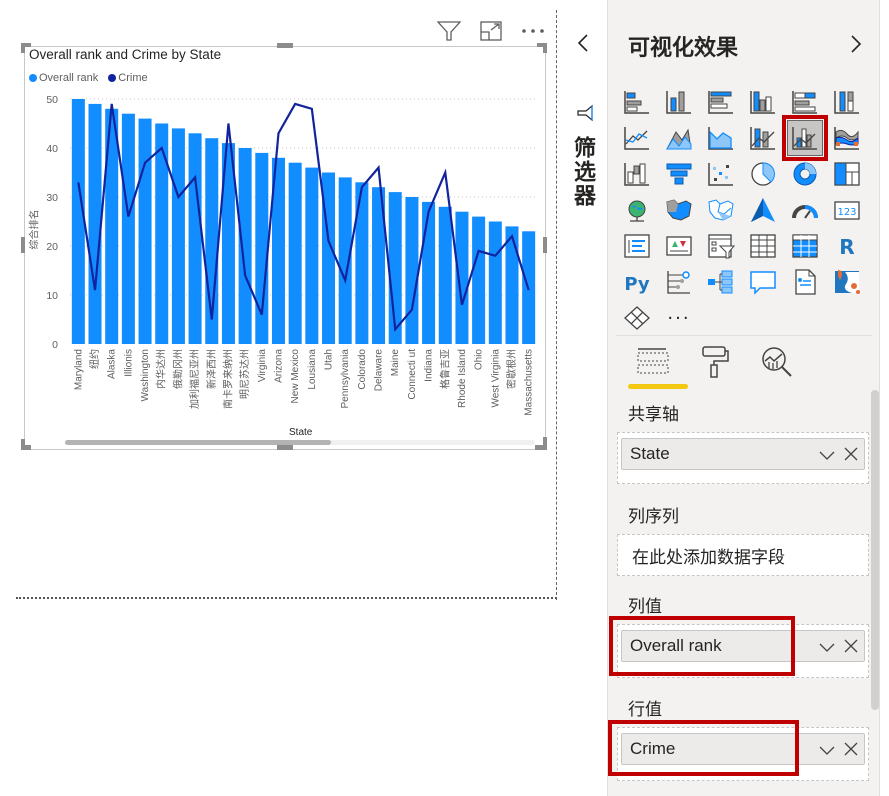 This screenshot has width=889, height=796. Describe the element at coordinates (653, 362) in the screenshot. I see `tab-fields` at that location.